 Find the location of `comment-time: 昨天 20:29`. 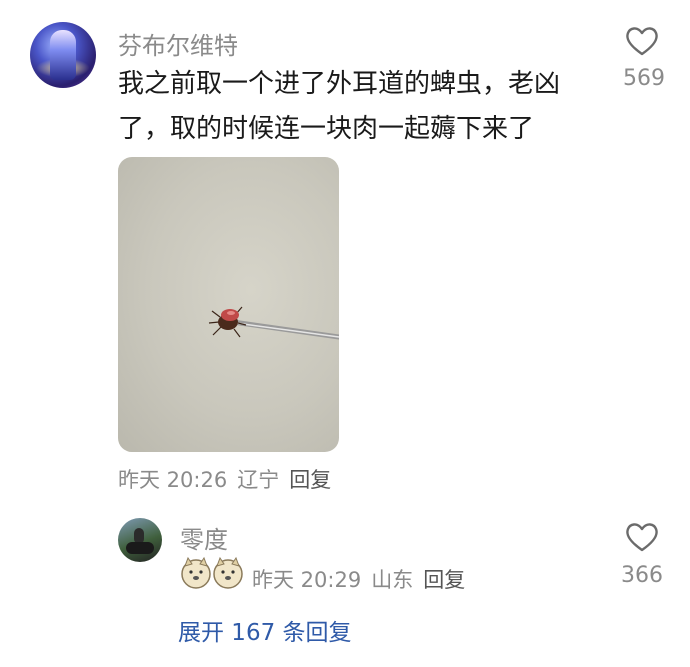

comment-time: 昨天 20:29 is located at coordinates (307, 580).